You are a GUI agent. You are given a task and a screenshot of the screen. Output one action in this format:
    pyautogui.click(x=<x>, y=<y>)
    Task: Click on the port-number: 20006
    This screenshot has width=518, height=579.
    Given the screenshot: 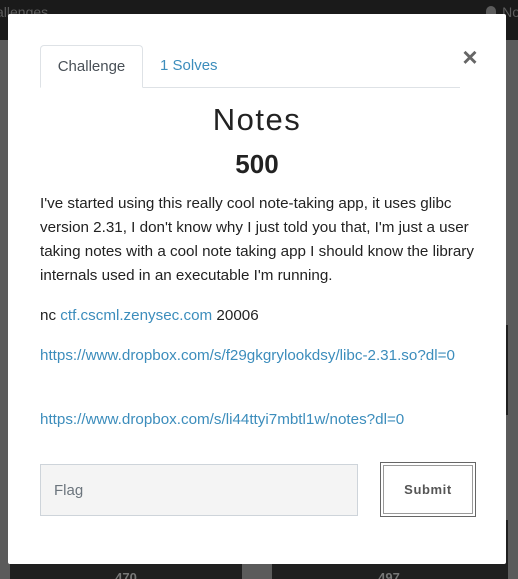 What is the action you would take?
    pyautogui.click(x=237, y=315)
    